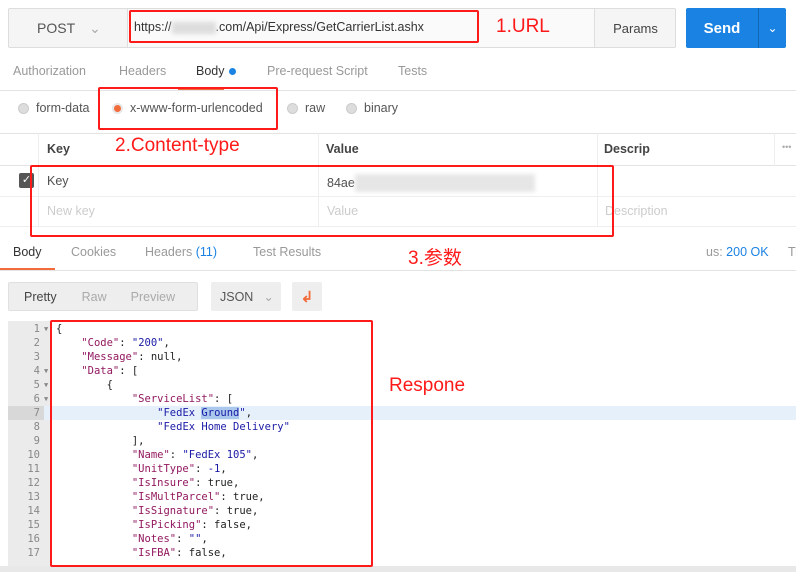 This screenshot has width=796, height=572. Describe the element at coordinates (322, 201) in the screenshot. I see `annotation-box-params` at that location.